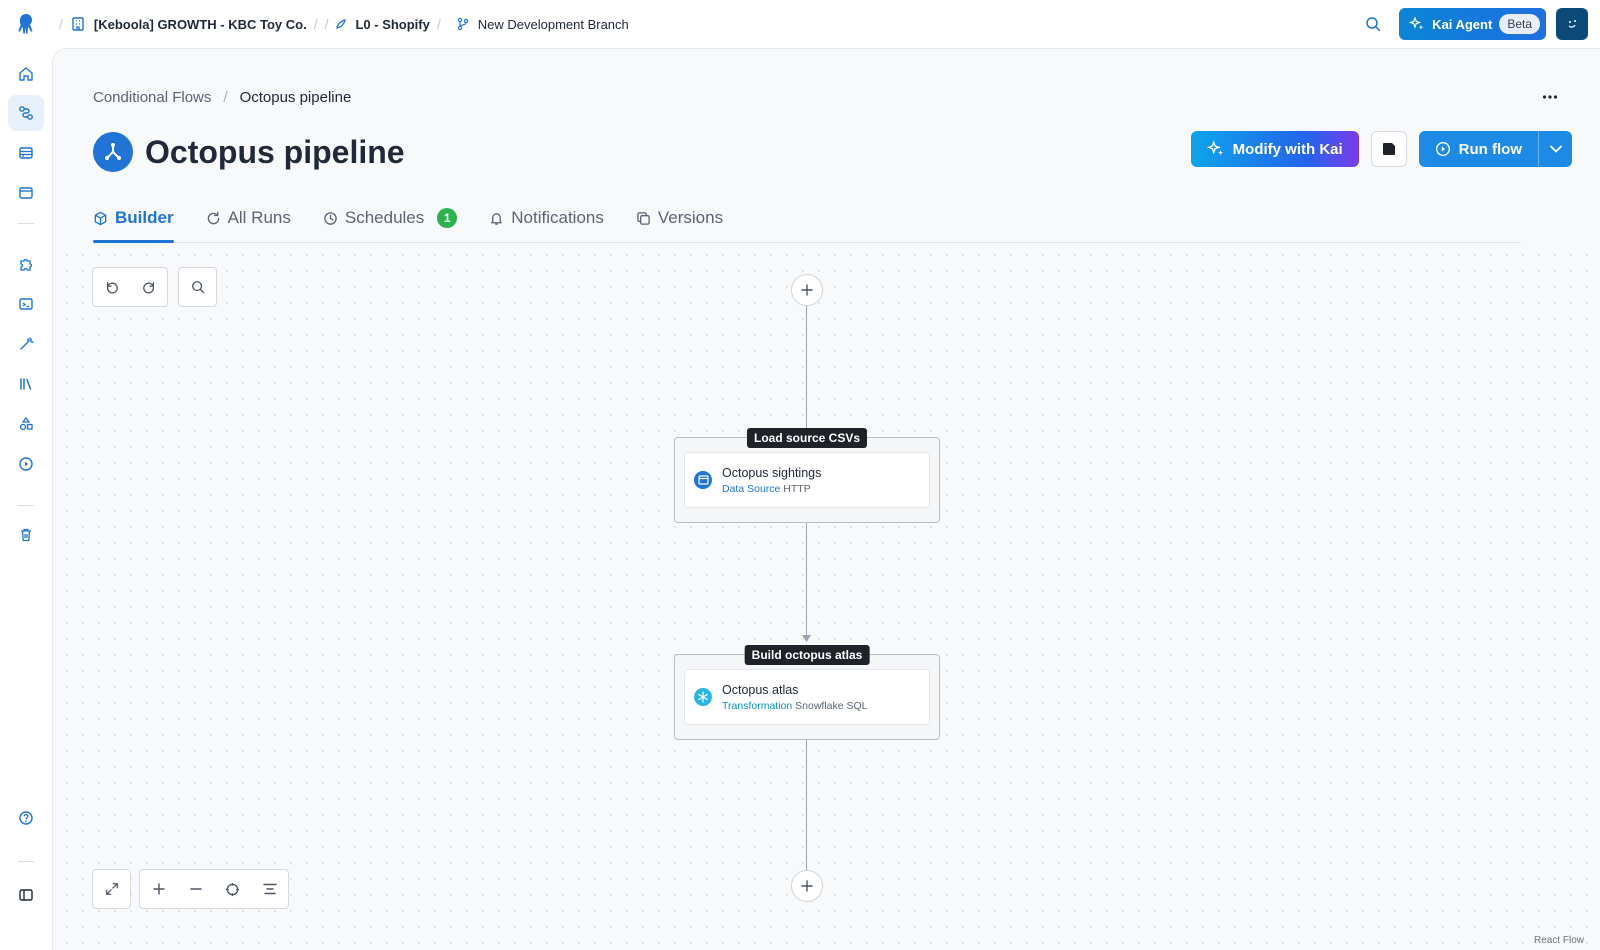 This screenshot has height=950, width=1600. I want to click on branching-flow-icon, so click(113, 151).